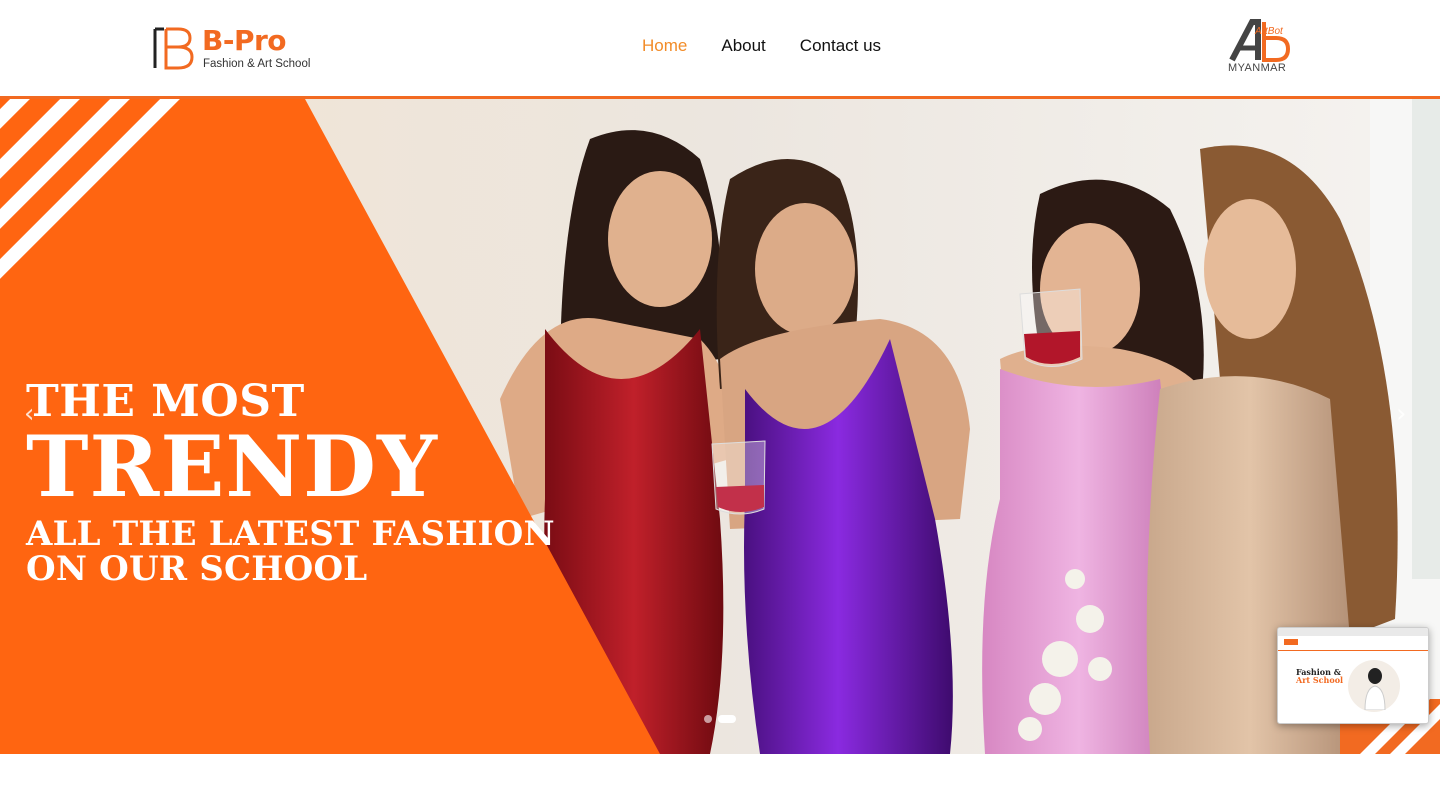 The height and width of the screenshot is (787, 1440). I want to click on b-pro-logo-icon, so click(173, 48).